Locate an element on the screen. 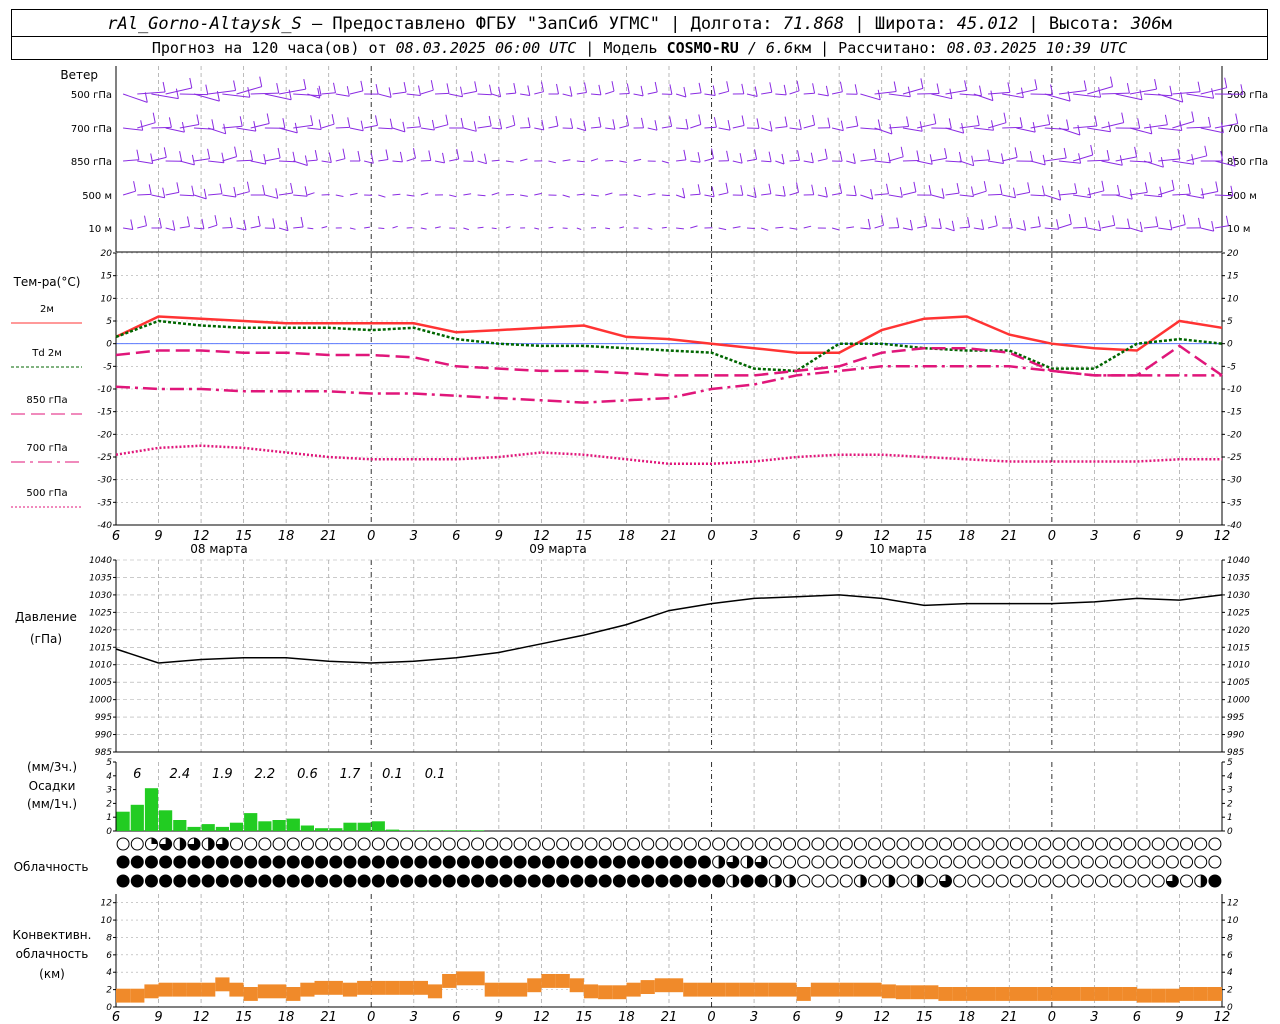 The width and height of the screenshot is (1280, 1024). conv-x-tick: 3 is located at coordinates (414, 1017).